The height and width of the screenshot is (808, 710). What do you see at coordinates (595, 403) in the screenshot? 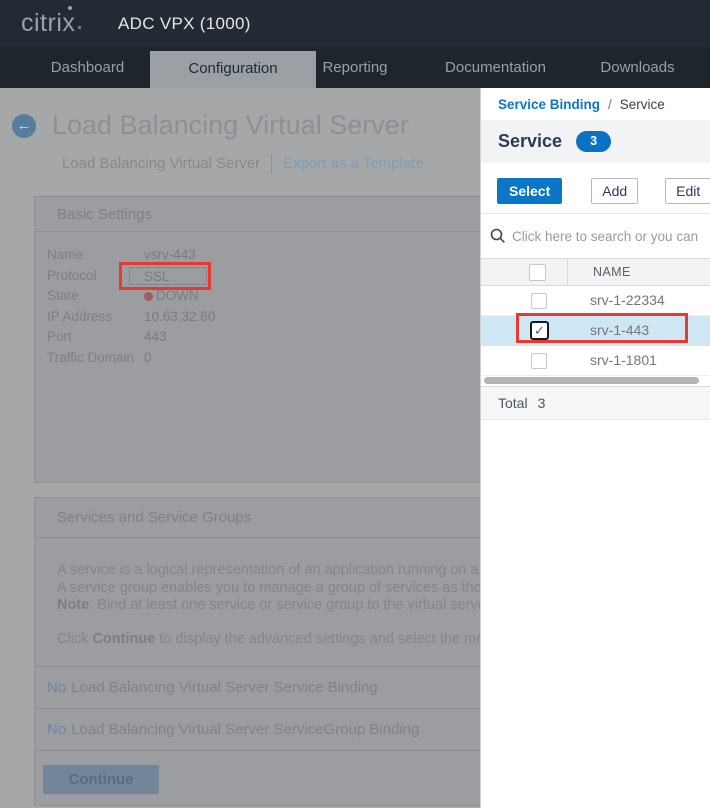
I see `total-row: Total 3` at bounding box center [595, 403].